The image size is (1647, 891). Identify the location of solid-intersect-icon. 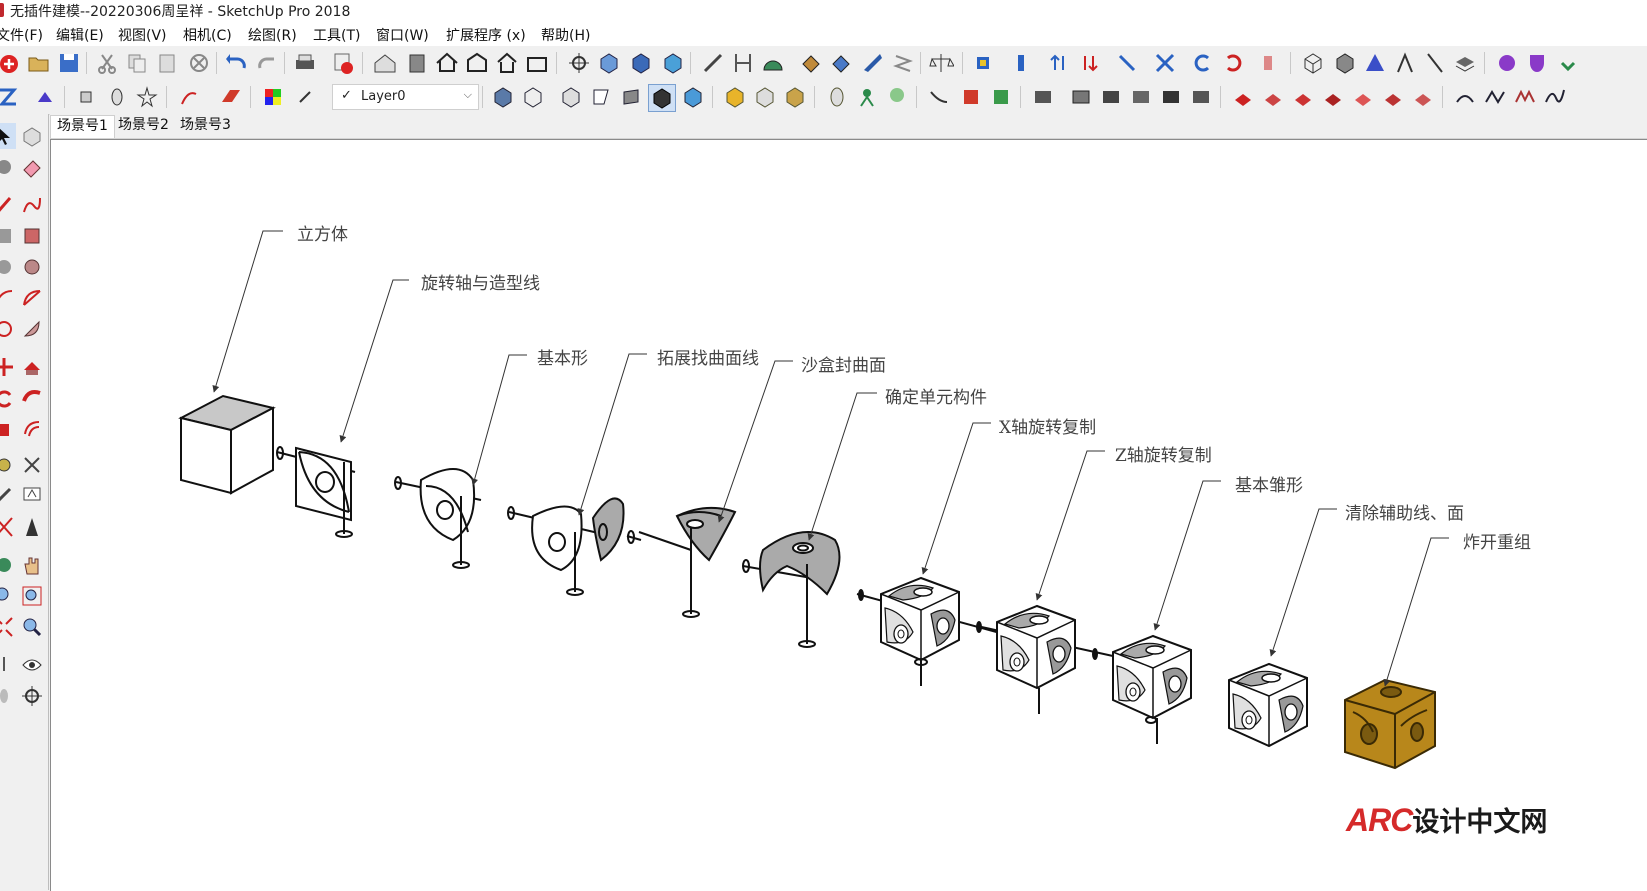
(1333, 97).